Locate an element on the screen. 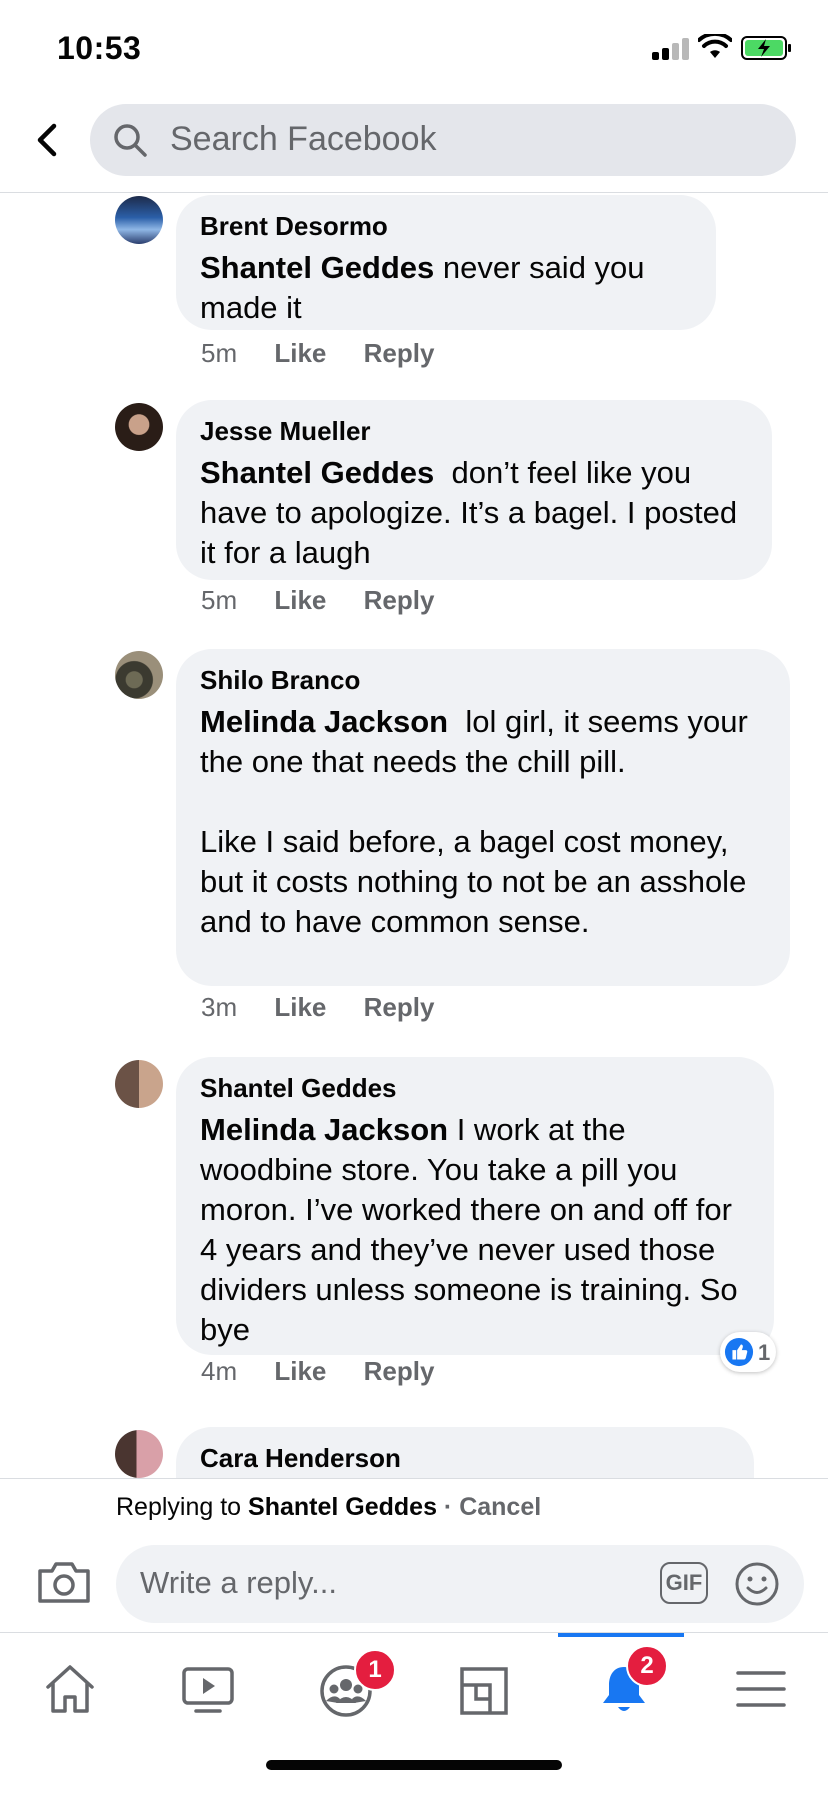 Image resolution: width=828 pixels, height=1793 pixels. comment-author: Jesse Mueller is located at coordinates (474, 431).